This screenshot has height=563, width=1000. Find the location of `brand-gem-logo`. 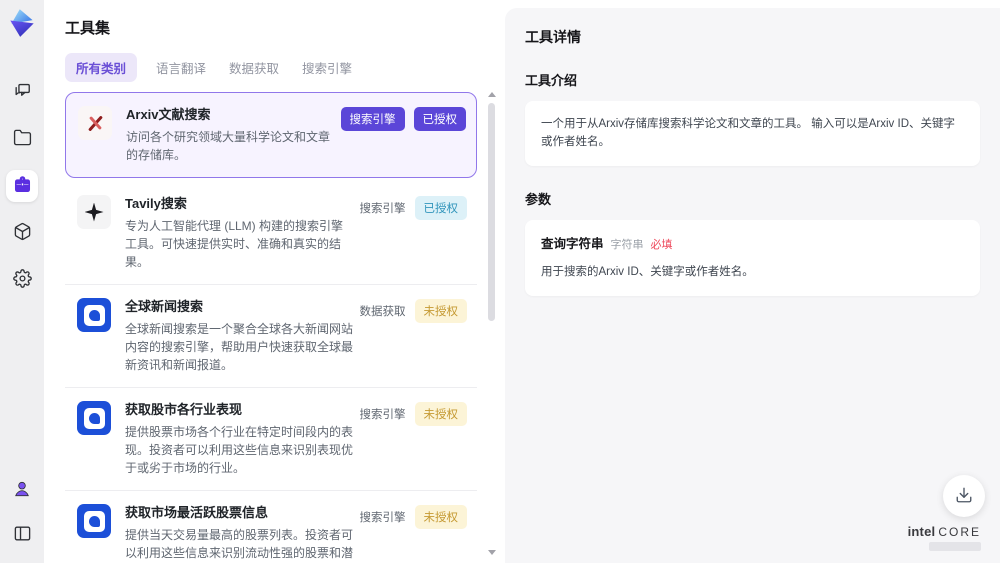

brand-gem-logo is located at coordinates (22, 23).